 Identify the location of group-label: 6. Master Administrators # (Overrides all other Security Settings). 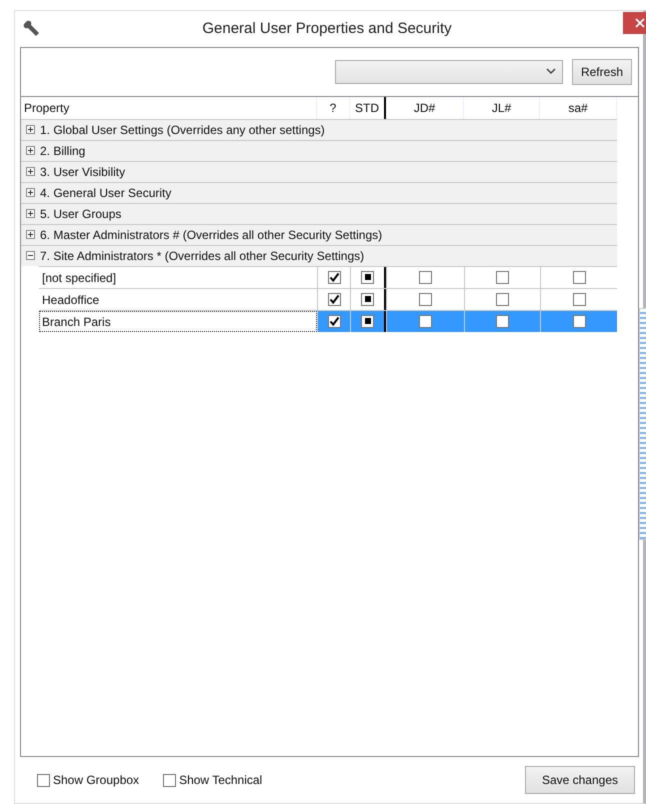
(211, 235).